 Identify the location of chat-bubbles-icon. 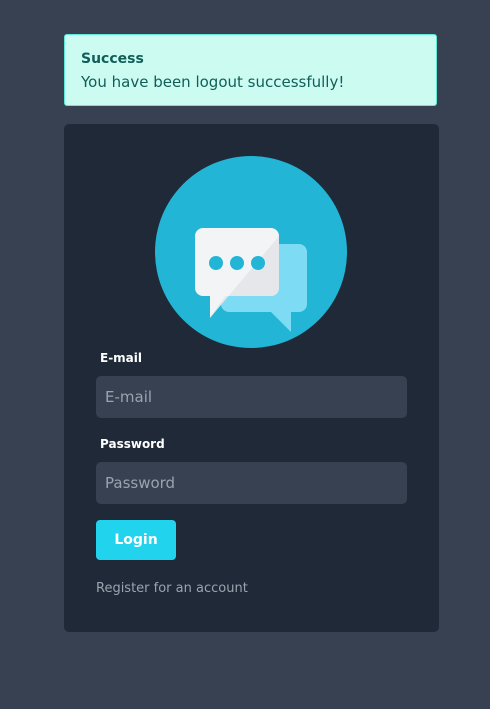
(251, 252).